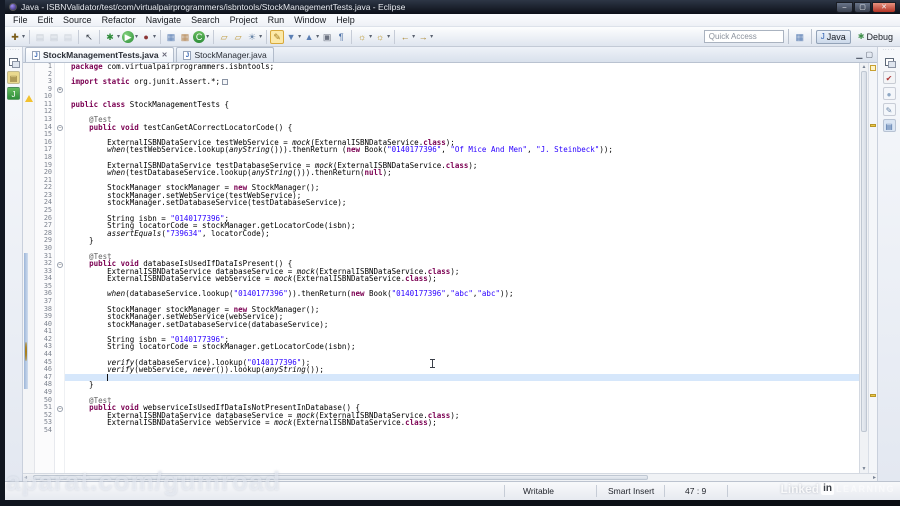  What do you see at coordinates (341, 37) in the screenshot?
I see `toolbar-show-whitespace-button: ¶` at bounding box center [341, 37].